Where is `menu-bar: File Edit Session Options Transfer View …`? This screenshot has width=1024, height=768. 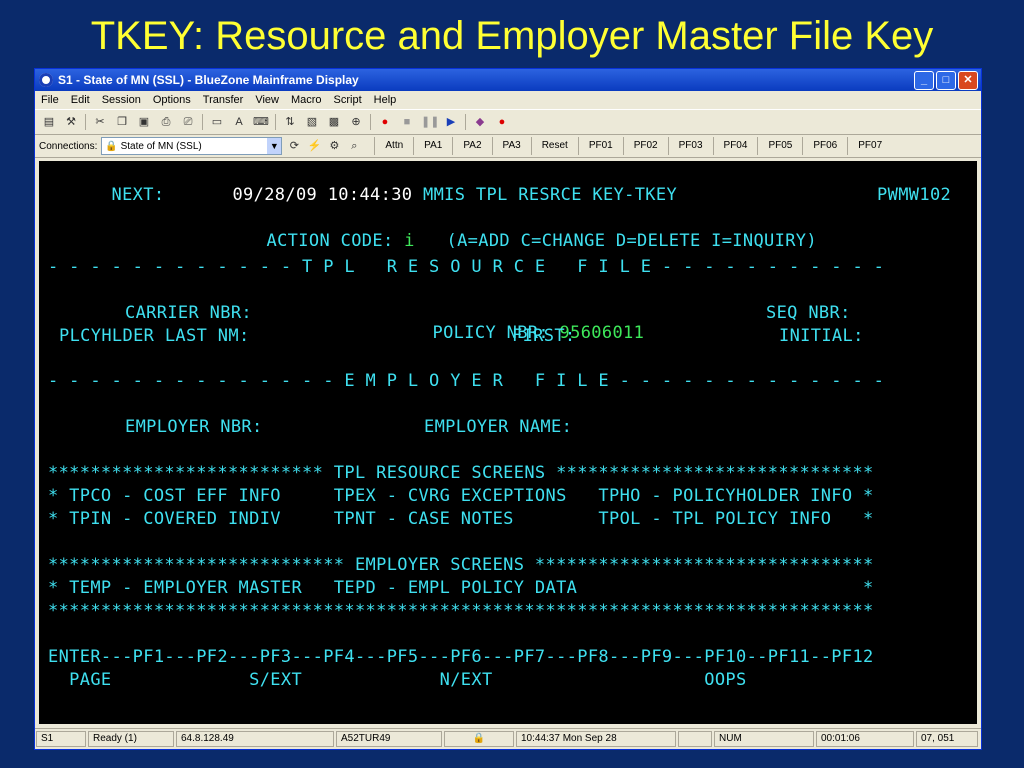
menu-bar: File Edit Session Options Transfer View … is located at coordinates (508, 100).